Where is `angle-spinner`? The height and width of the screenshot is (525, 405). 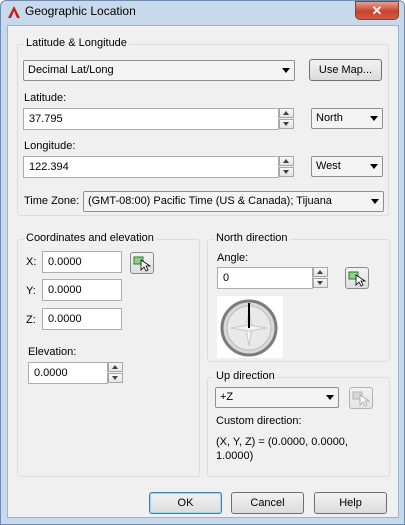
angle-spinner is located at coordinates (320, 278).